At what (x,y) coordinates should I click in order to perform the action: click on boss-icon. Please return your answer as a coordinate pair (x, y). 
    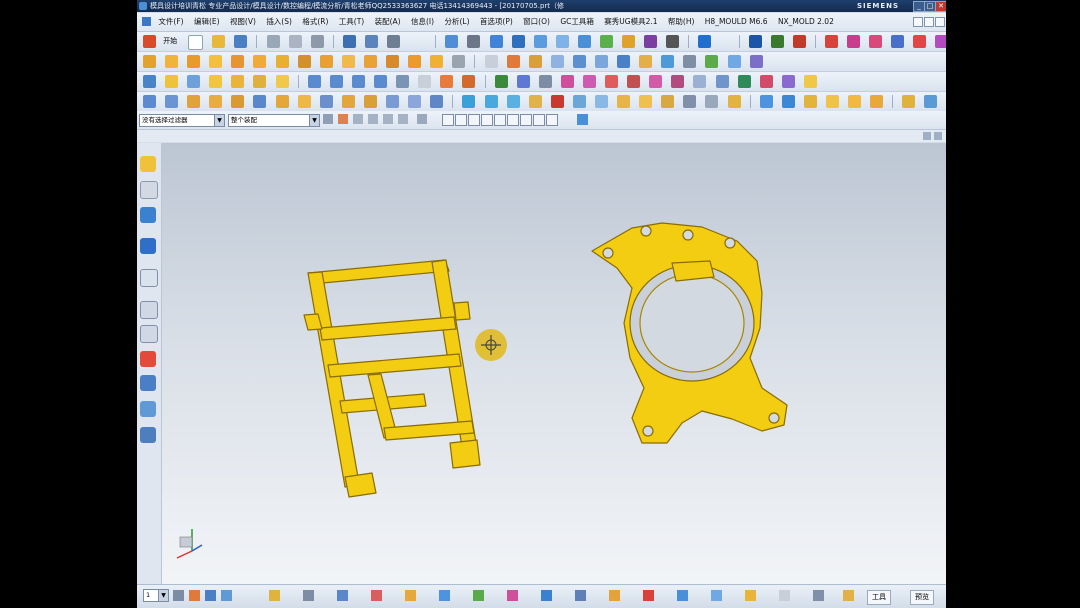
    Looking at the image, I should click on (238, 61).